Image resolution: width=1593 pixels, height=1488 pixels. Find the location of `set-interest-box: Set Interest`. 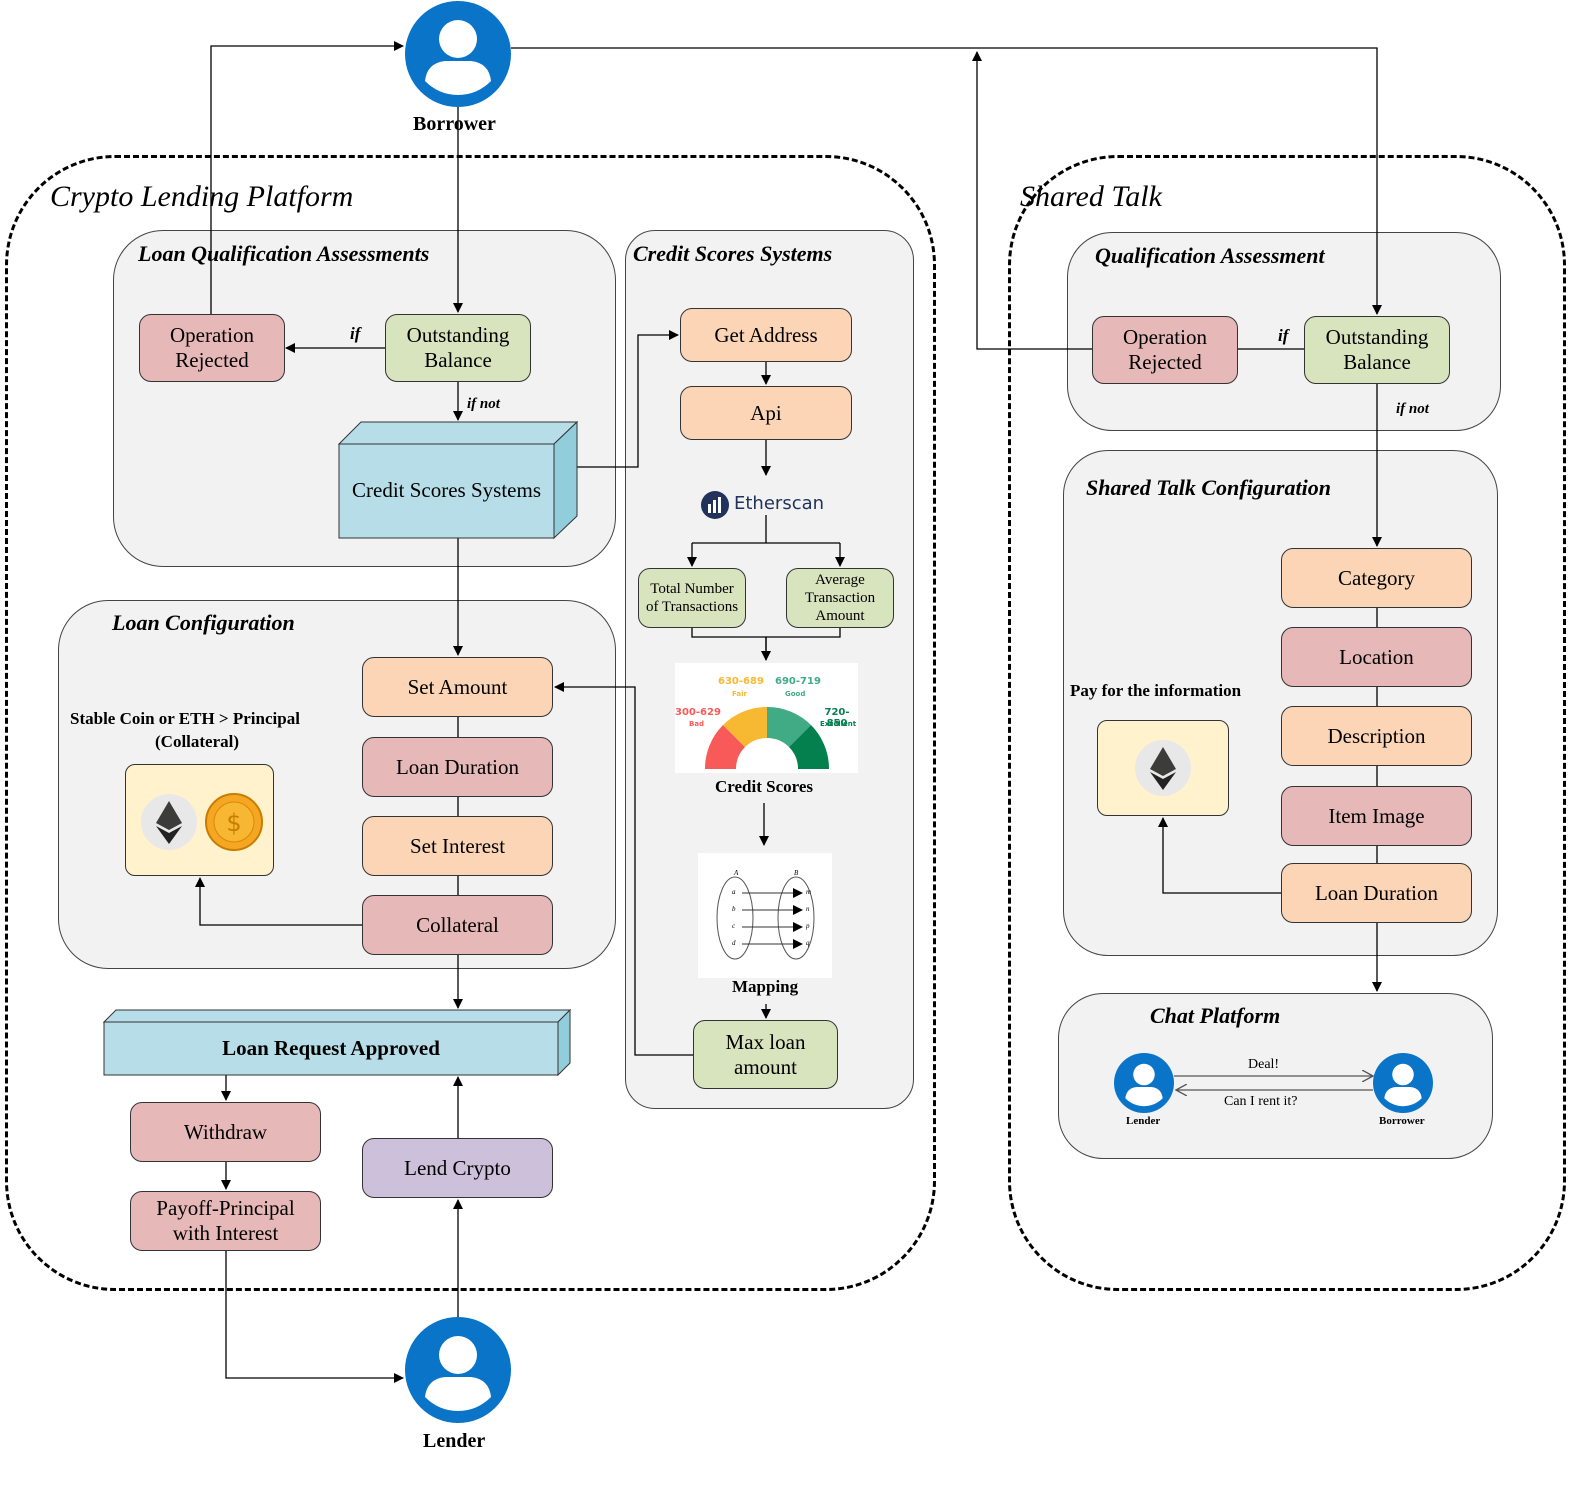

set-interest-box: Set Interest is located at coordinates (457, 846).